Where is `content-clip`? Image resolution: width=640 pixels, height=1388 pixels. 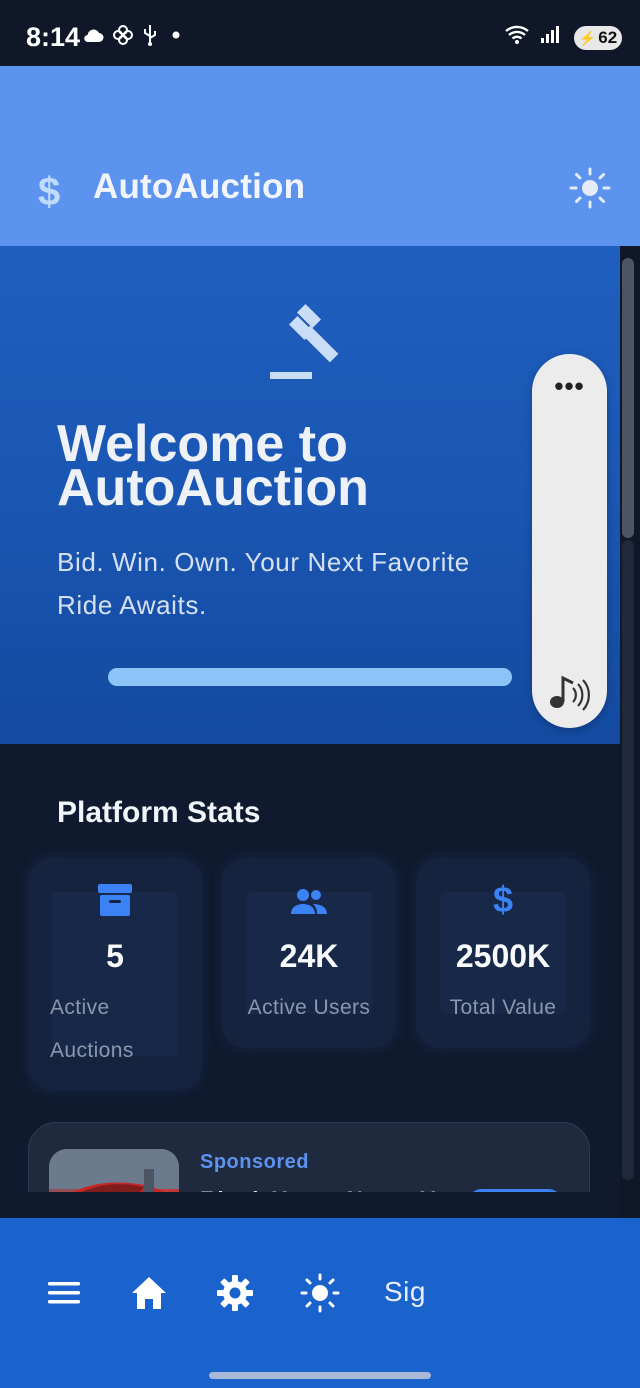 content-clip is located at coordinates (310, 1205).